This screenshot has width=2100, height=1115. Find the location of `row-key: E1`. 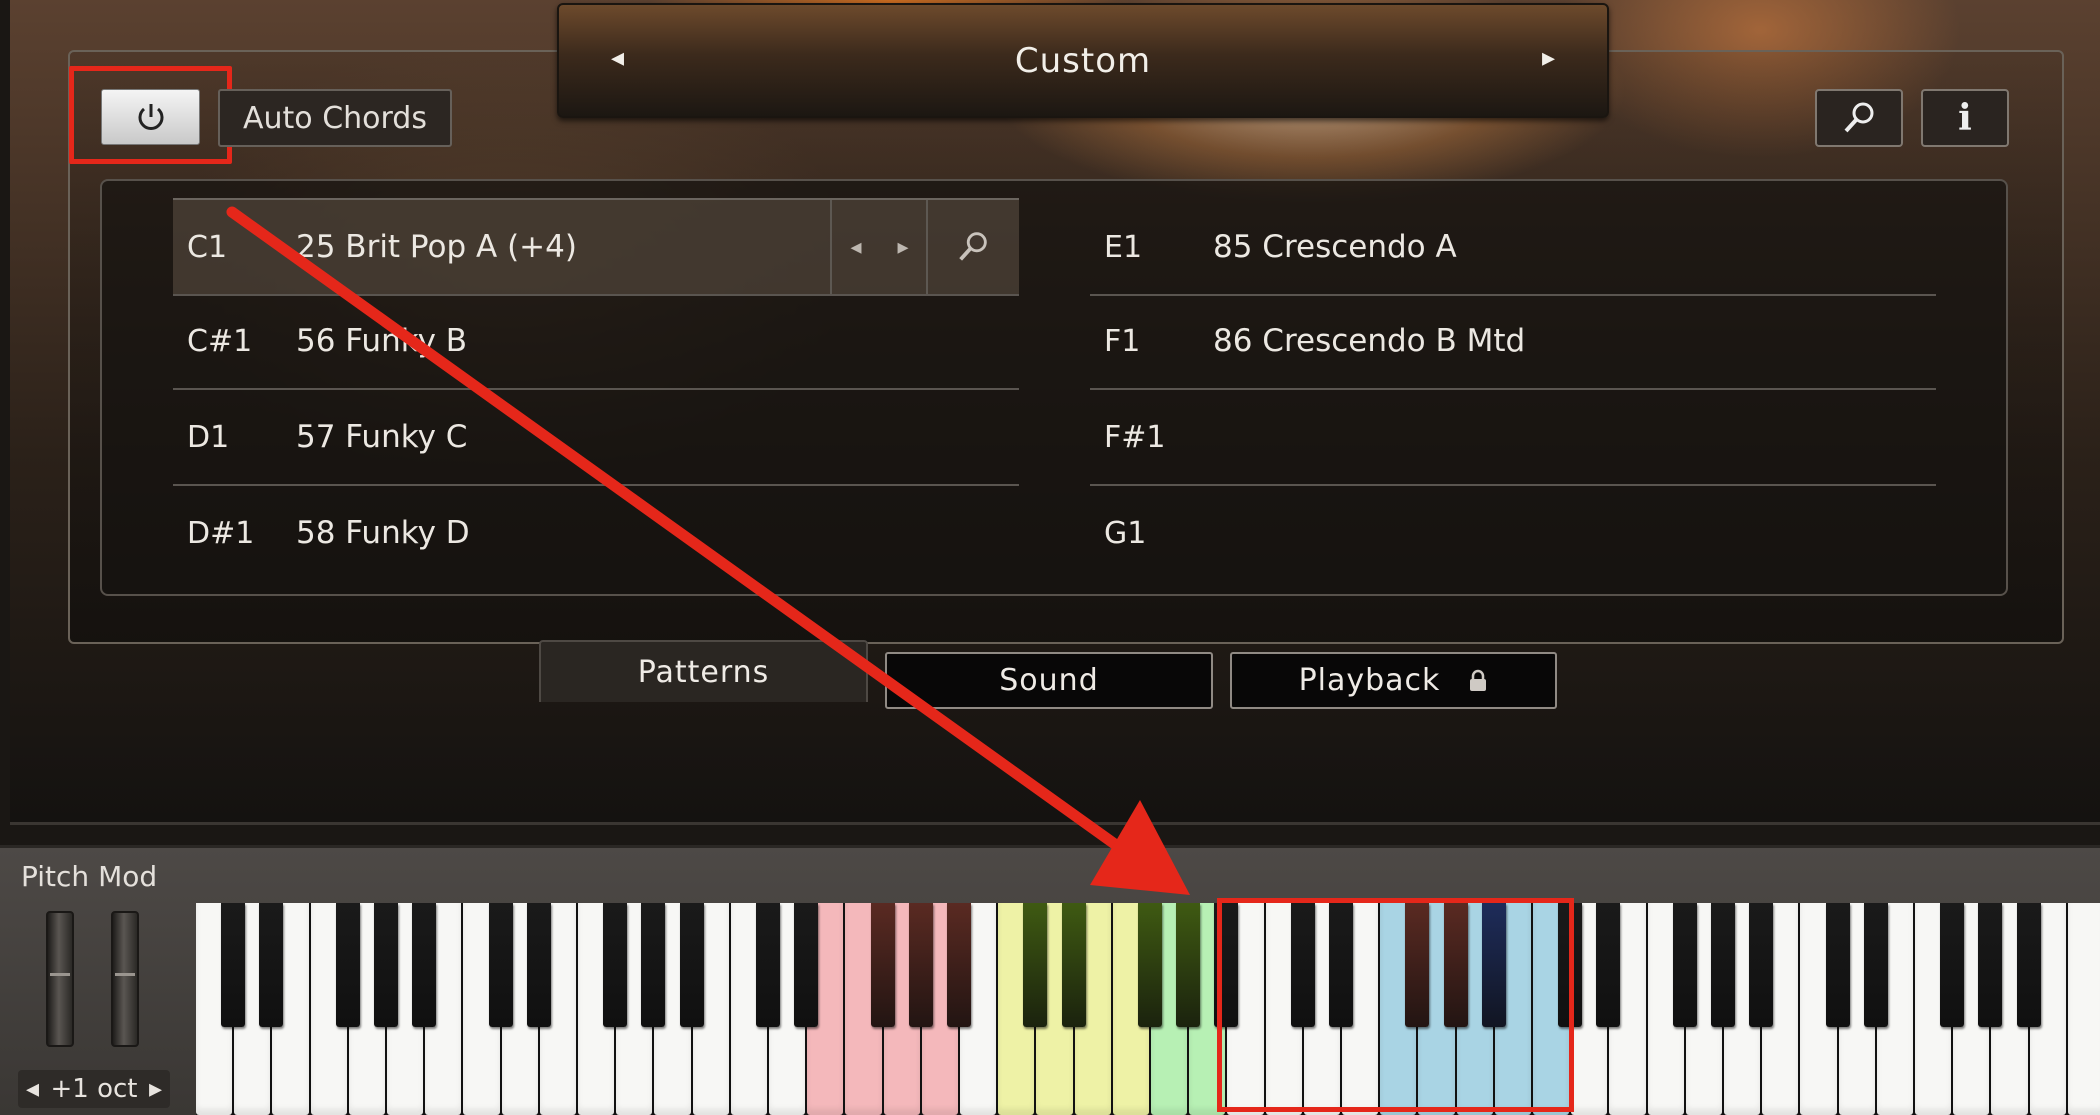

row-key: E1 is located at coordinates (1123, 247).